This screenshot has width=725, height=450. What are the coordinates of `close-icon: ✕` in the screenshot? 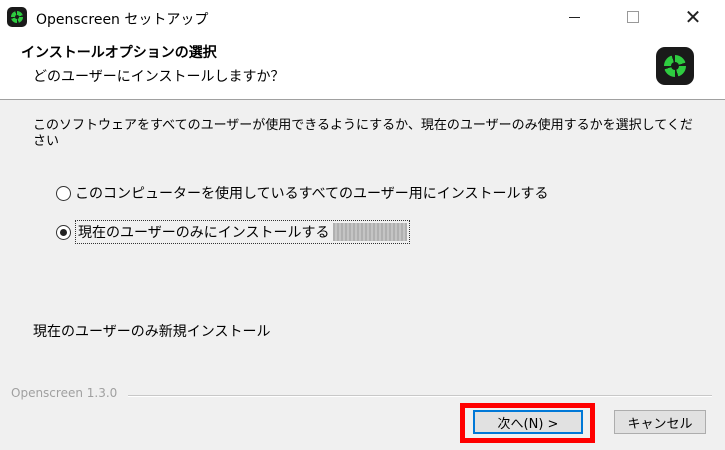 It's located at (693, 17).